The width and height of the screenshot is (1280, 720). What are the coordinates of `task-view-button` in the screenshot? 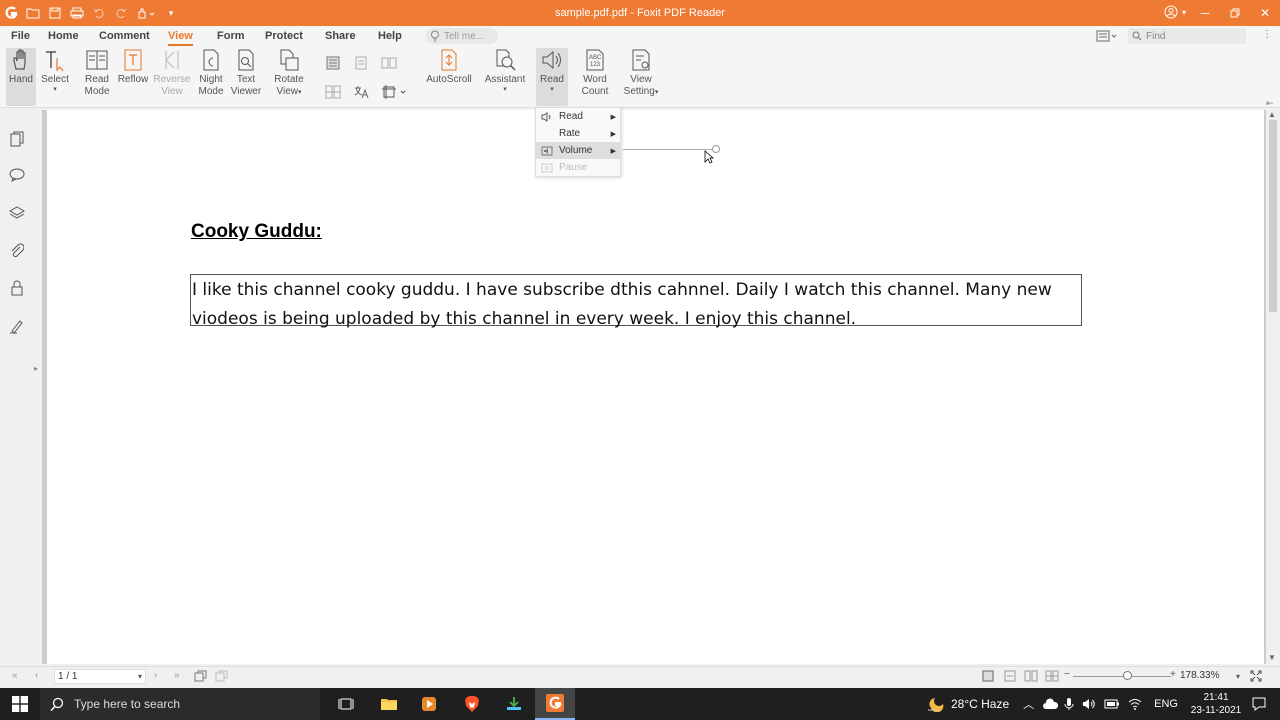 It's located at (346, 704).